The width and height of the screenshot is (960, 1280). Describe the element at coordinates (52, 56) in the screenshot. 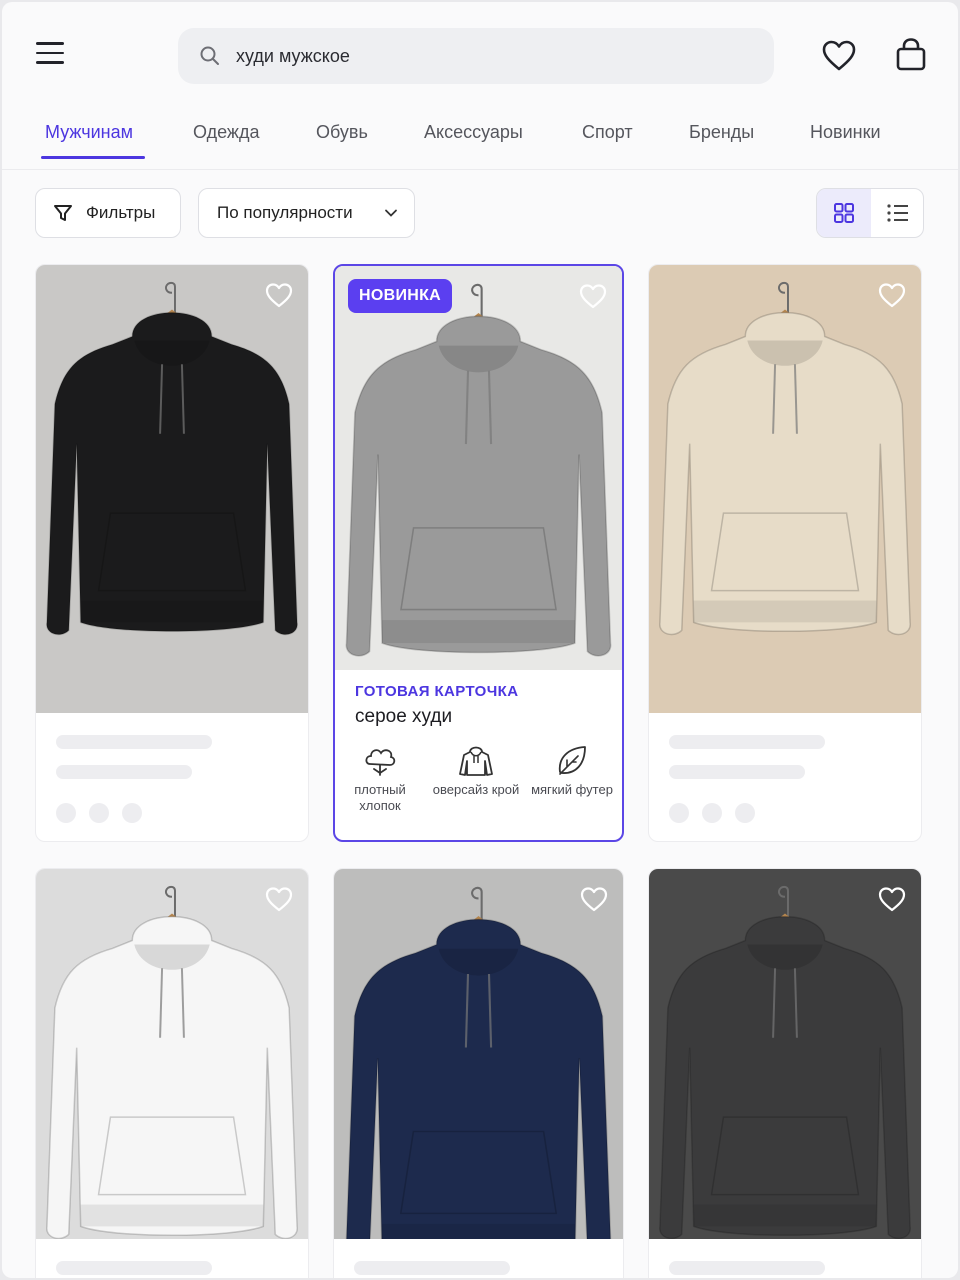

I see `menu-icon` at that location.